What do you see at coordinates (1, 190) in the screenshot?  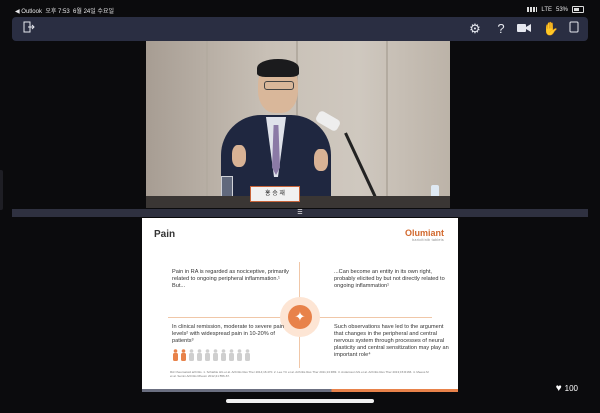 I see `side-panel-handle` at bounding box center [1, 190].